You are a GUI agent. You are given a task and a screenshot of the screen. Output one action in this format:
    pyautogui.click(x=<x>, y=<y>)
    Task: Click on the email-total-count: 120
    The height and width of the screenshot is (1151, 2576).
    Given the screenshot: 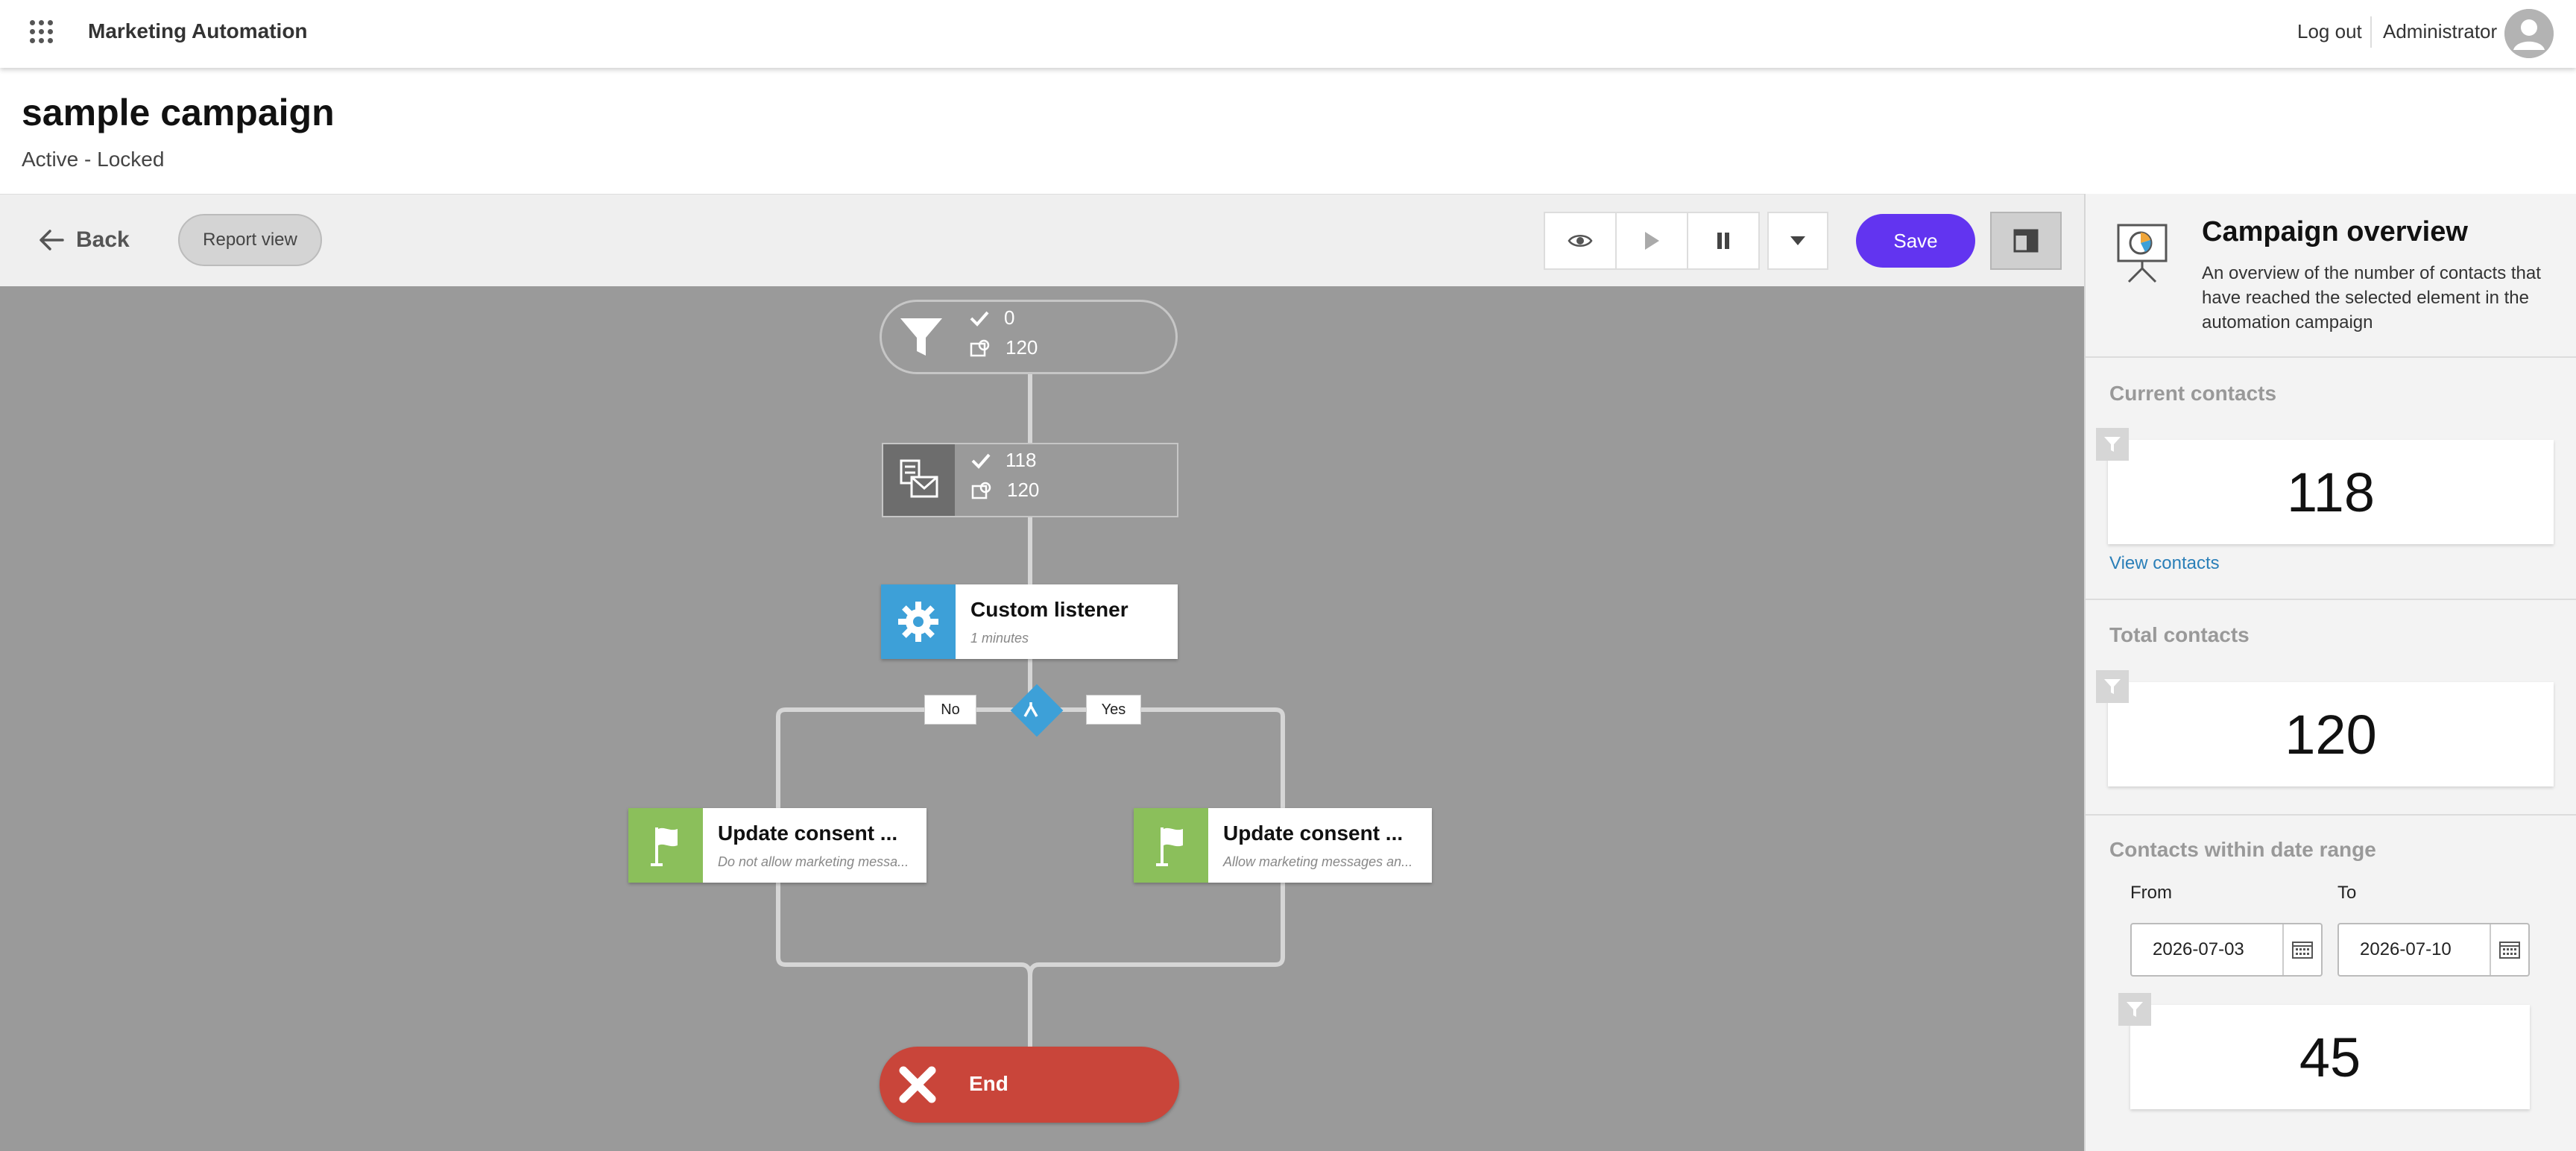 What is the action you would take?
    pyautogui.click(x=1024, y=490)
    